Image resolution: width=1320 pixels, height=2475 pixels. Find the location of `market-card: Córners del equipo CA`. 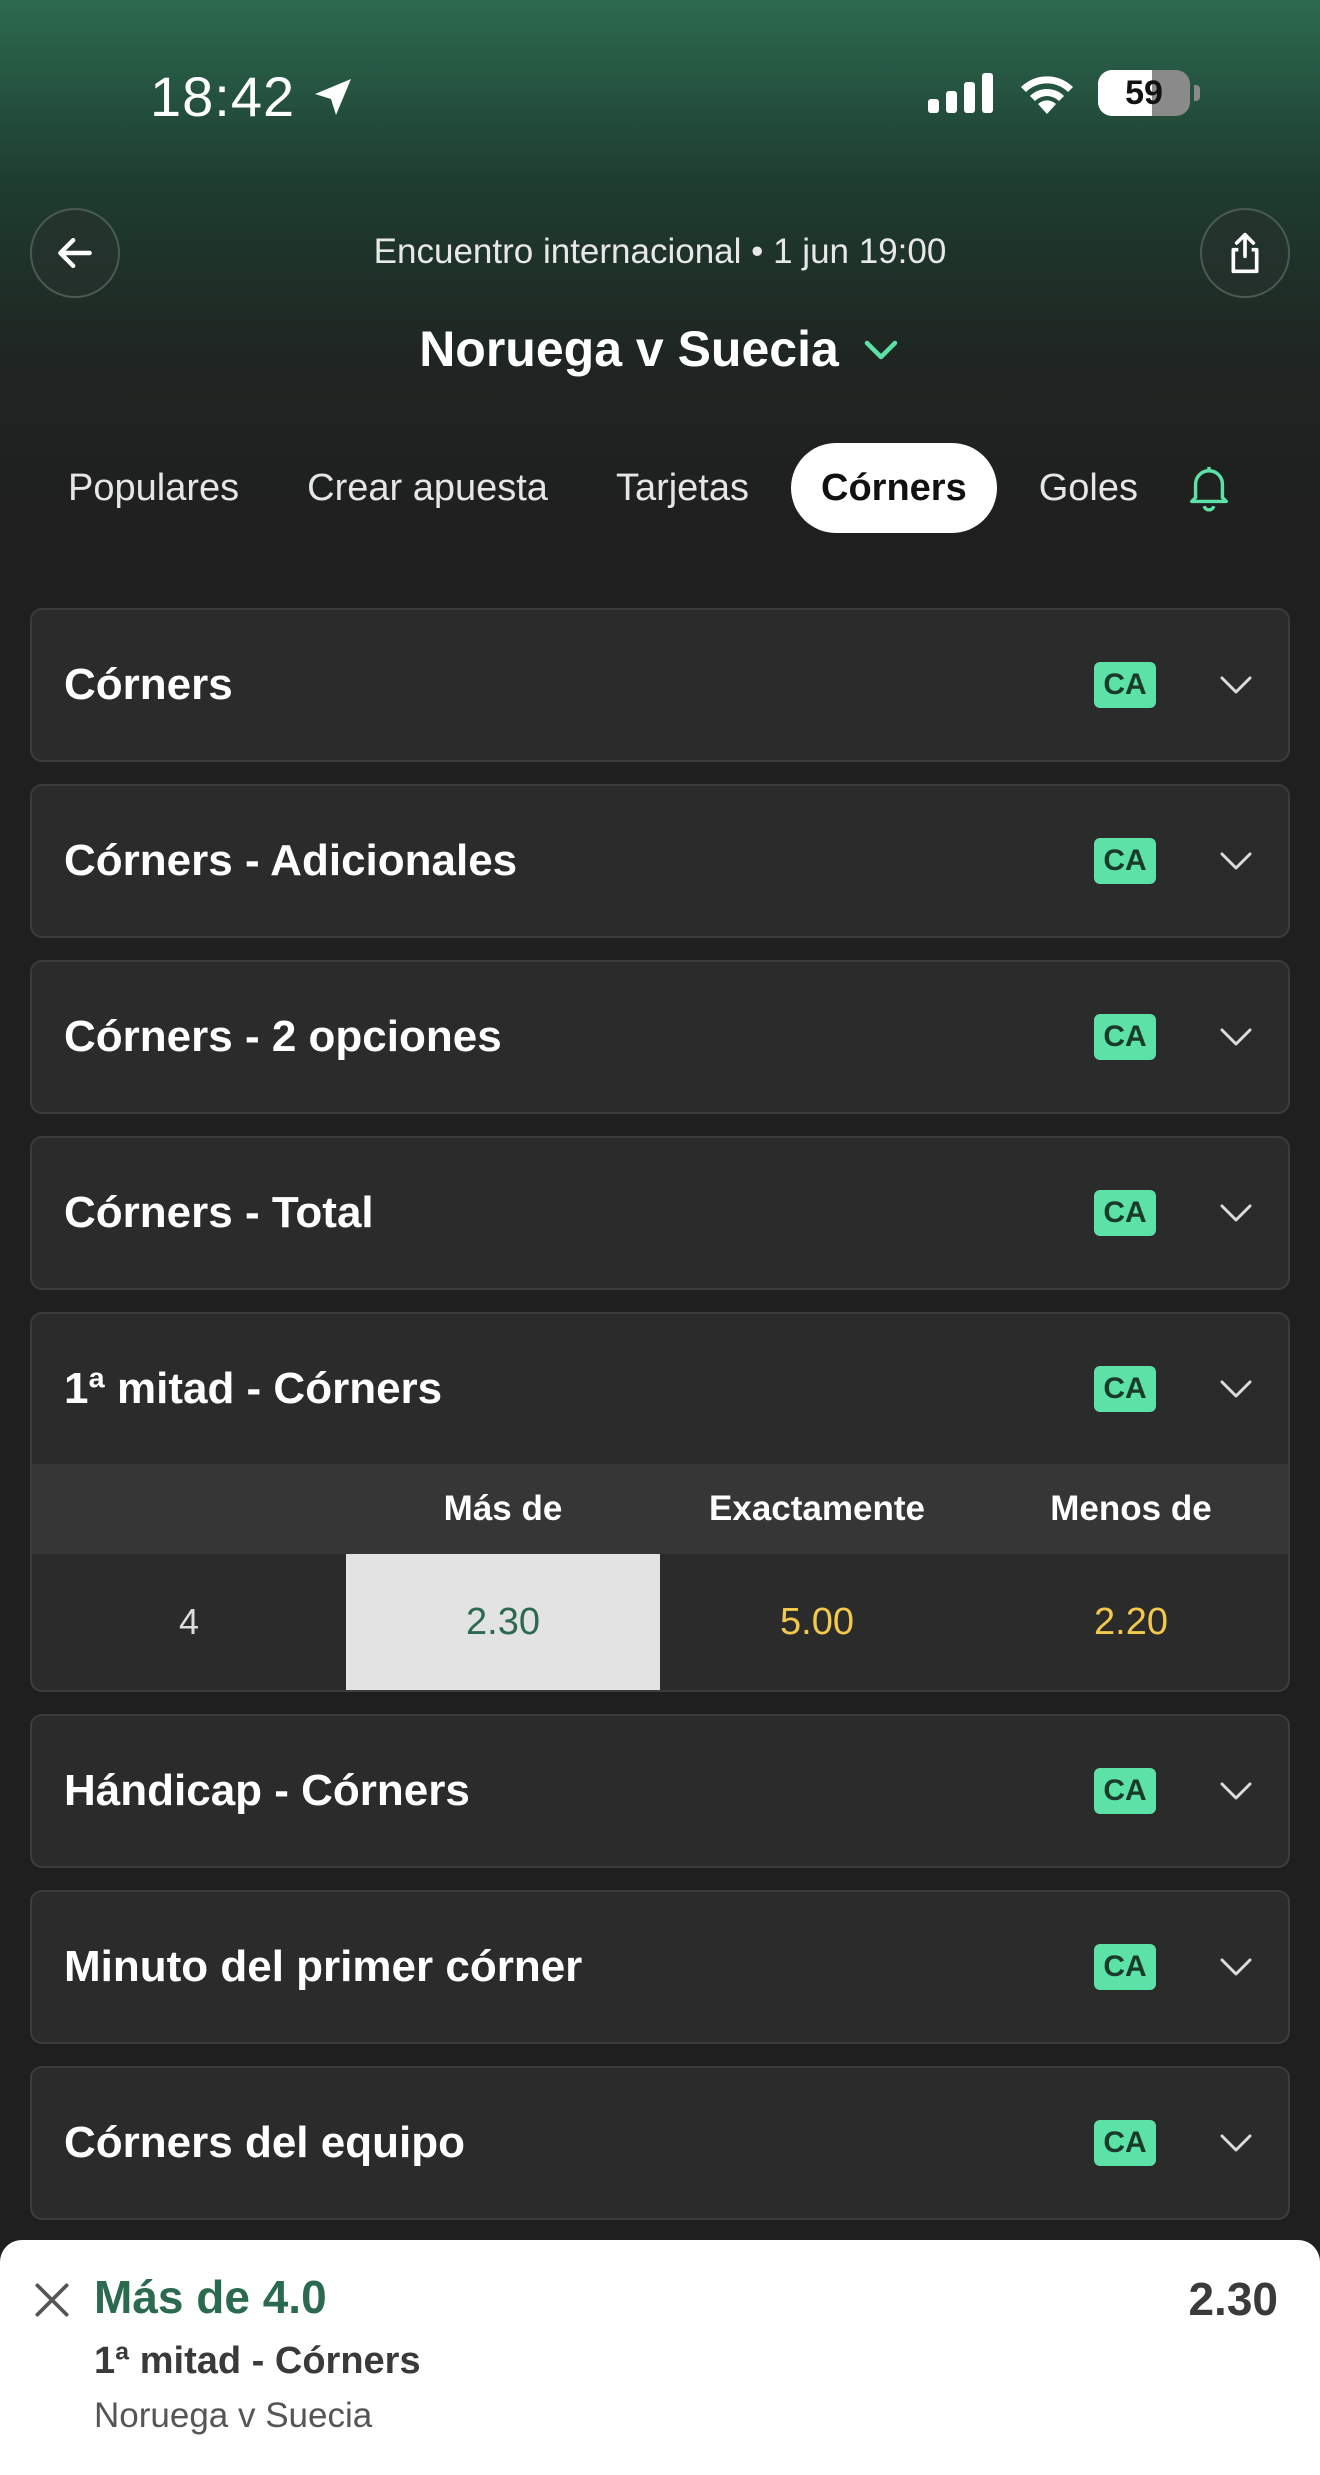

market-card: Córners del equipo CA is located at coordinates (660, 2143).